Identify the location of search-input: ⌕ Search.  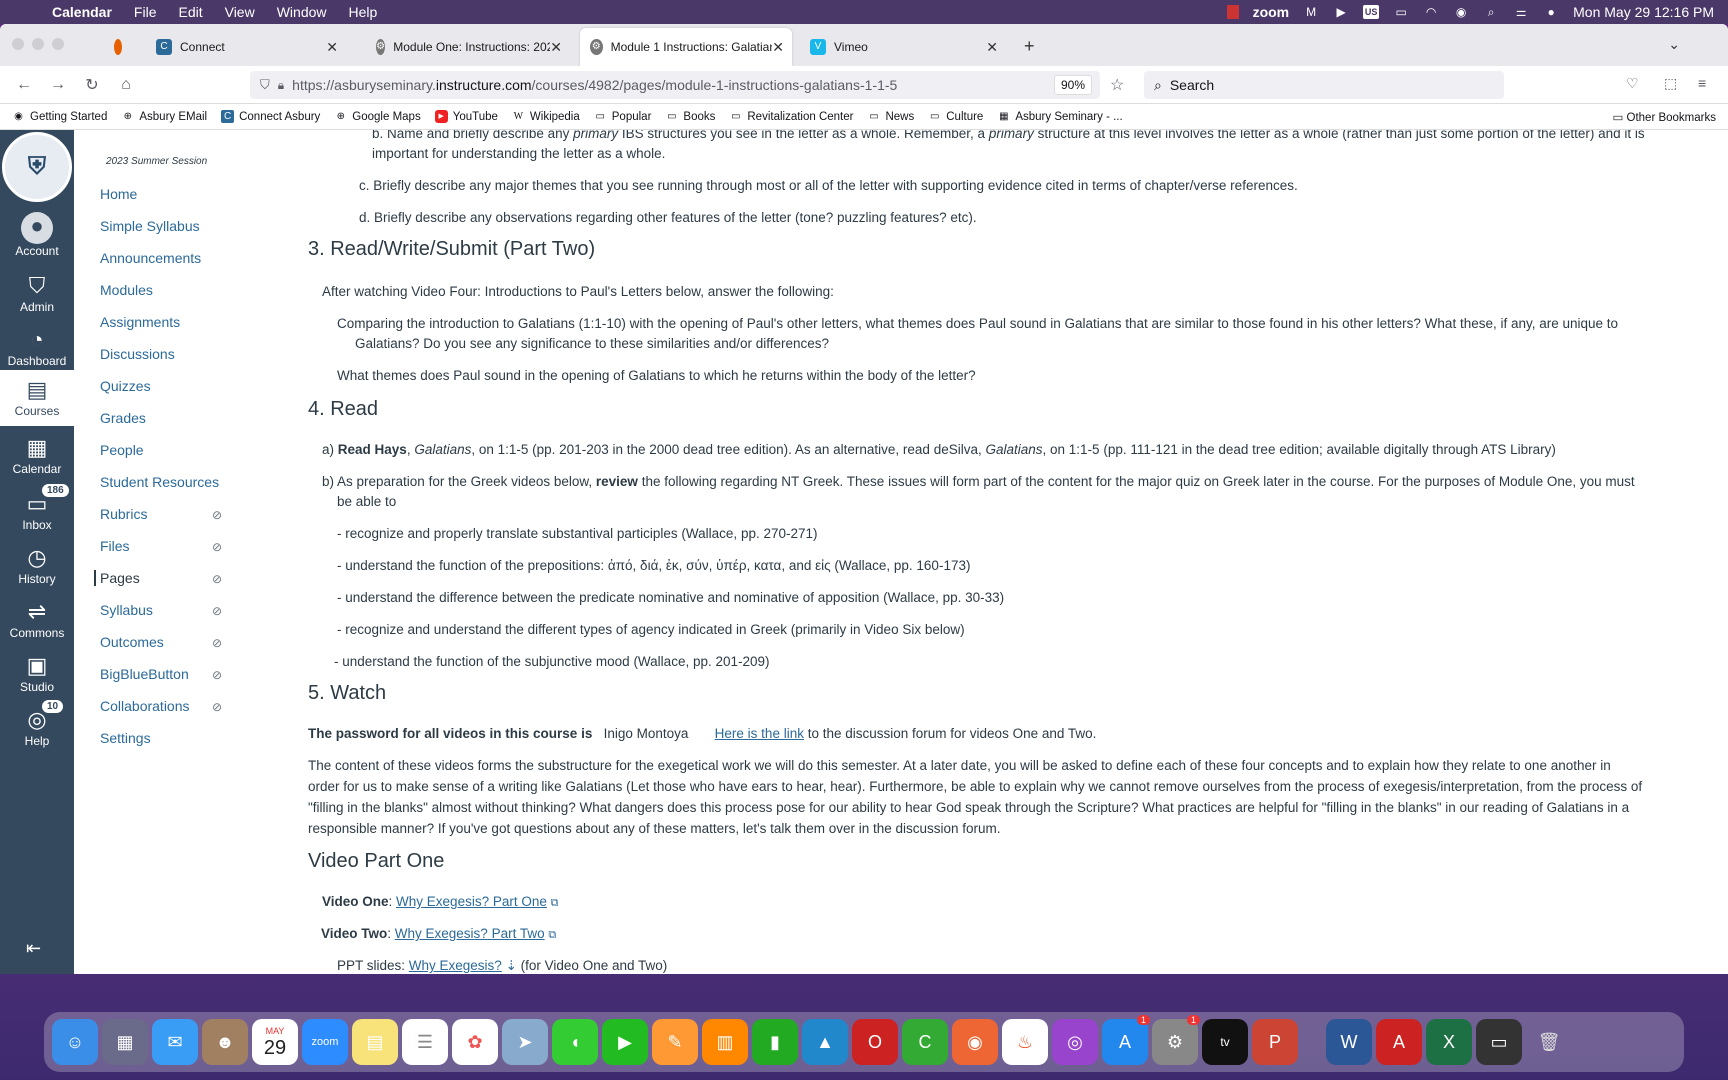
(1324, 85).